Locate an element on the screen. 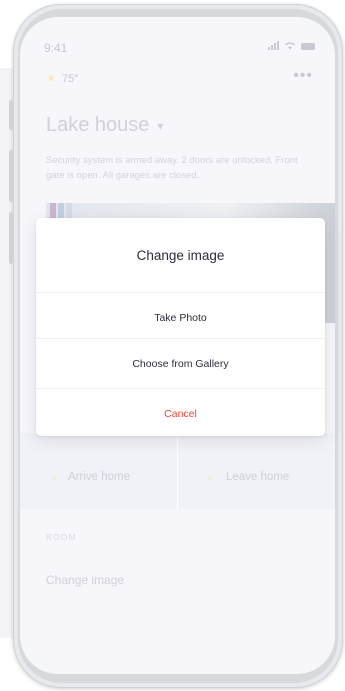 The image size is (345, 691). weather-widget: ☀ 75° is located at coordinates (62, 79).